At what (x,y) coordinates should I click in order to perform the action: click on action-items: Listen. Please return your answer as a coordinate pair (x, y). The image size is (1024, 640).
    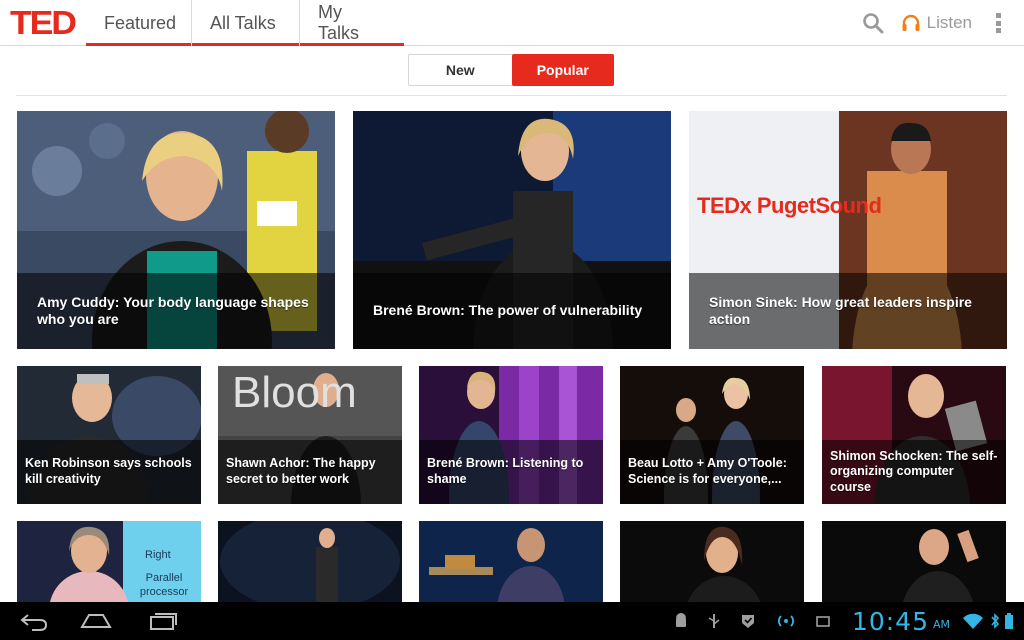
    Looking at the image, I should click on (942, 23).